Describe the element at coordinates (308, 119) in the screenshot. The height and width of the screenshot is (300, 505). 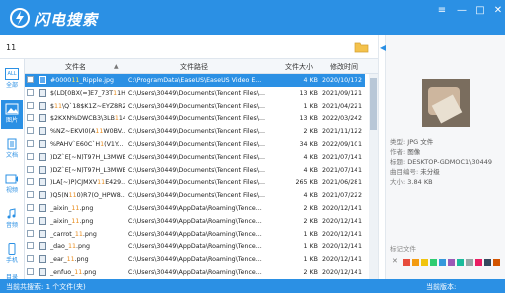
I see `file-size: 13 KB` at that location.